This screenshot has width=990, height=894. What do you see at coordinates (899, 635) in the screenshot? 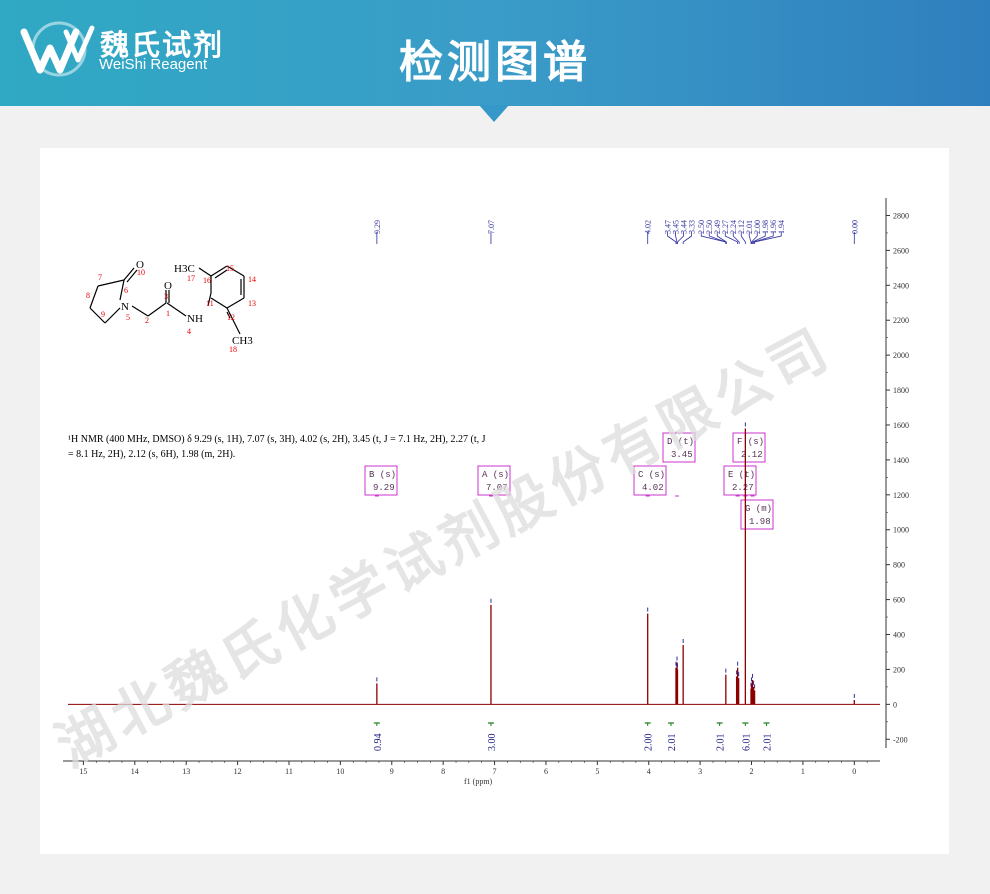
I see `y-tick-label: 400` at bounding box center [899, 635].